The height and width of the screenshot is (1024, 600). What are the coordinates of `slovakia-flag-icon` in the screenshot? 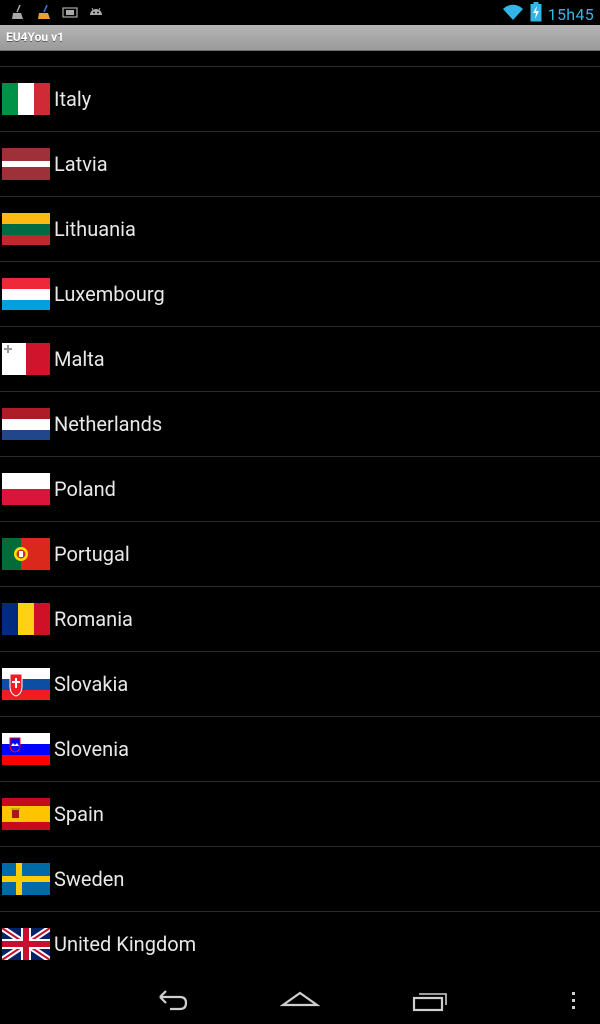 It's located at (26, 684).